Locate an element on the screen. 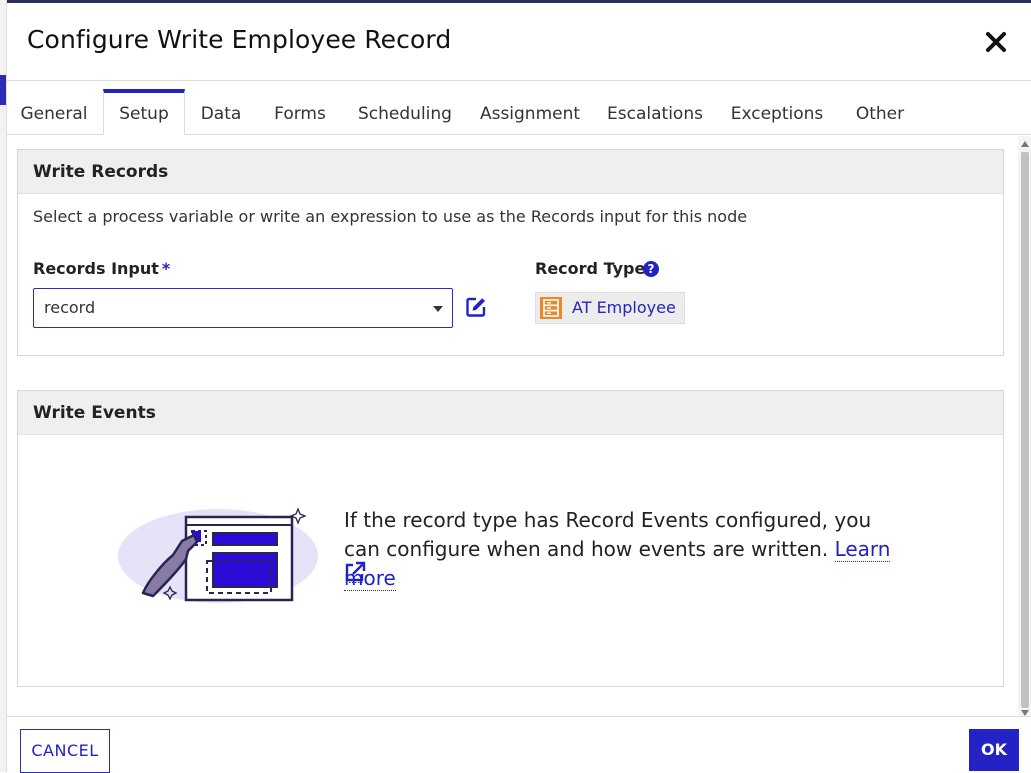  write-events-illustration is located at coordinates (218, 555).